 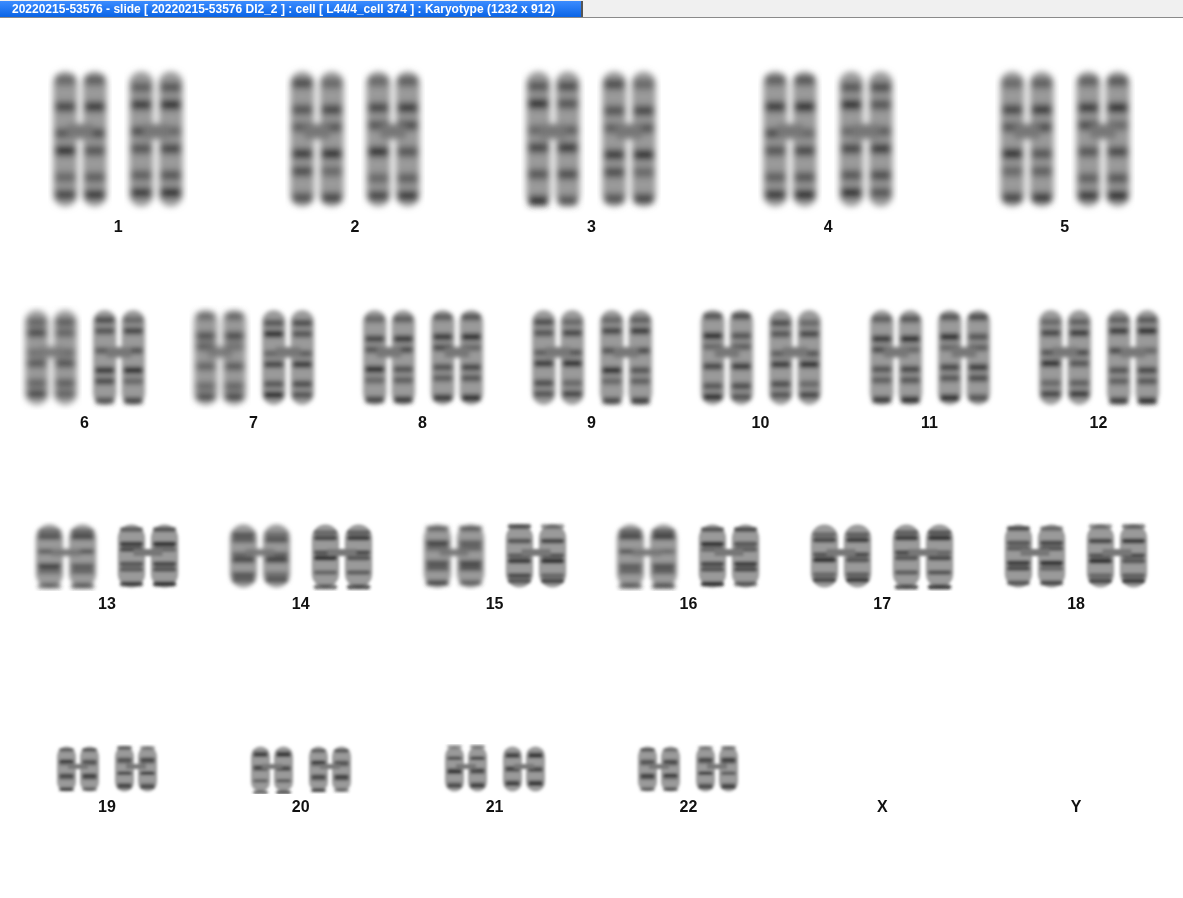 I want to click on chromosome-number: 13, so click(x=107, y=604).